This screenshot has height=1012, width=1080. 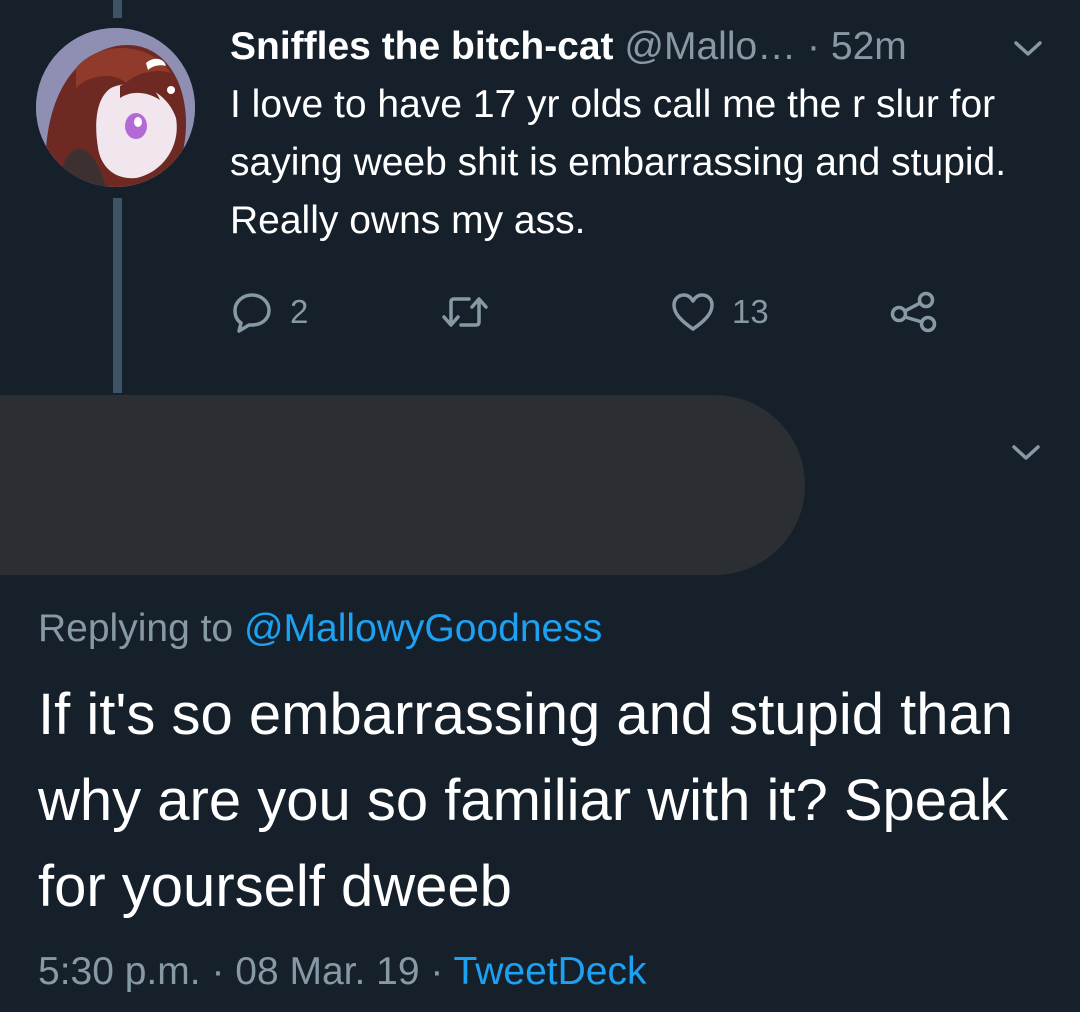 I want to click on footer-date: 08 Mar. 19, so click(x=327, y=971).